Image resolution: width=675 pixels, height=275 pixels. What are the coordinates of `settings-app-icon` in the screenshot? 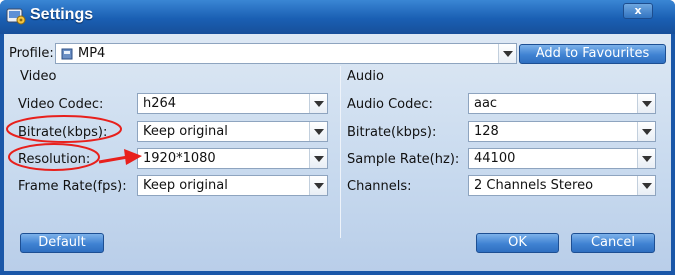 It's located at (16, 16).